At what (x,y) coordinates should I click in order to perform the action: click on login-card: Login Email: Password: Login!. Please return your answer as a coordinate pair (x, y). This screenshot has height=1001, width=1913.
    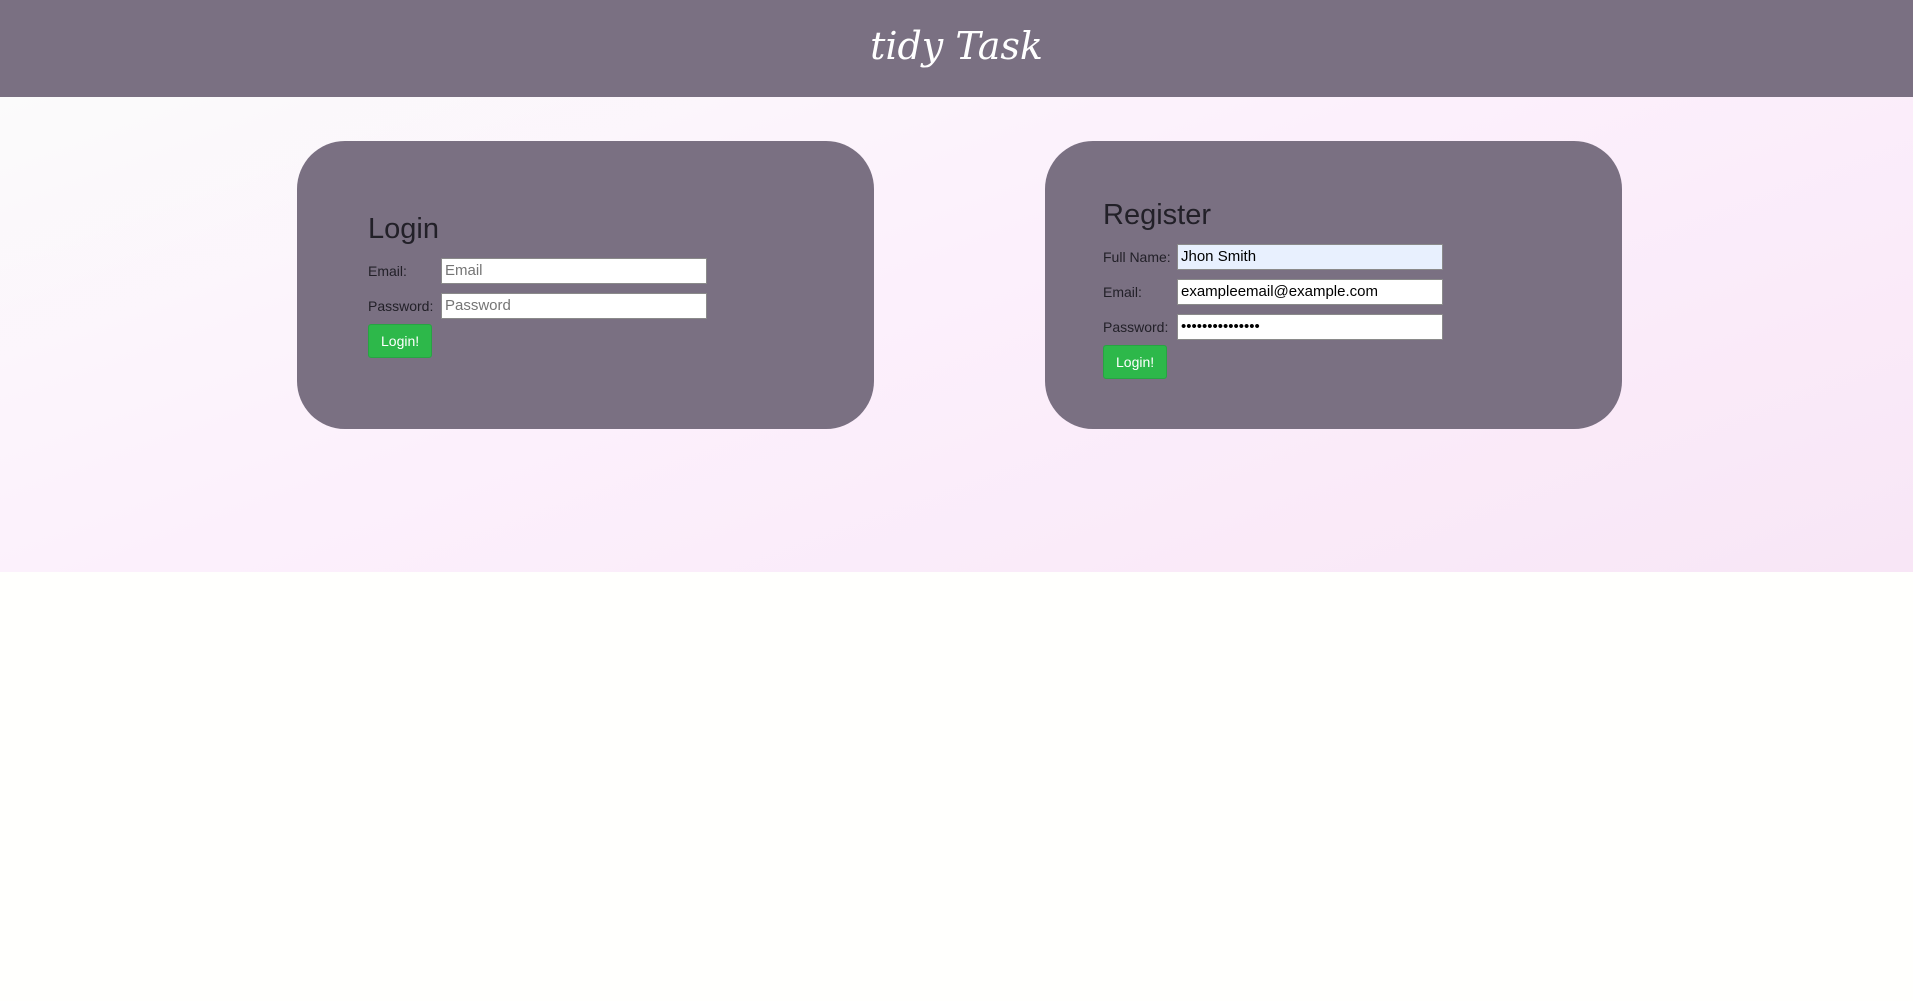
    Looking at the image, I should click on (585, 285).